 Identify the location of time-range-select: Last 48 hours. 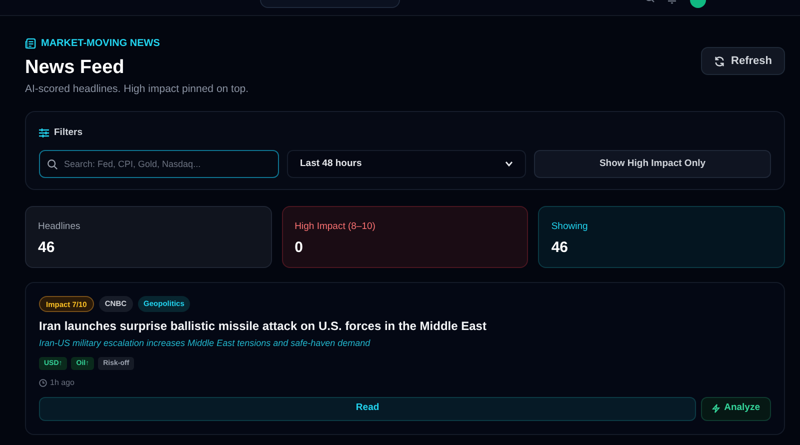
(406, 164).